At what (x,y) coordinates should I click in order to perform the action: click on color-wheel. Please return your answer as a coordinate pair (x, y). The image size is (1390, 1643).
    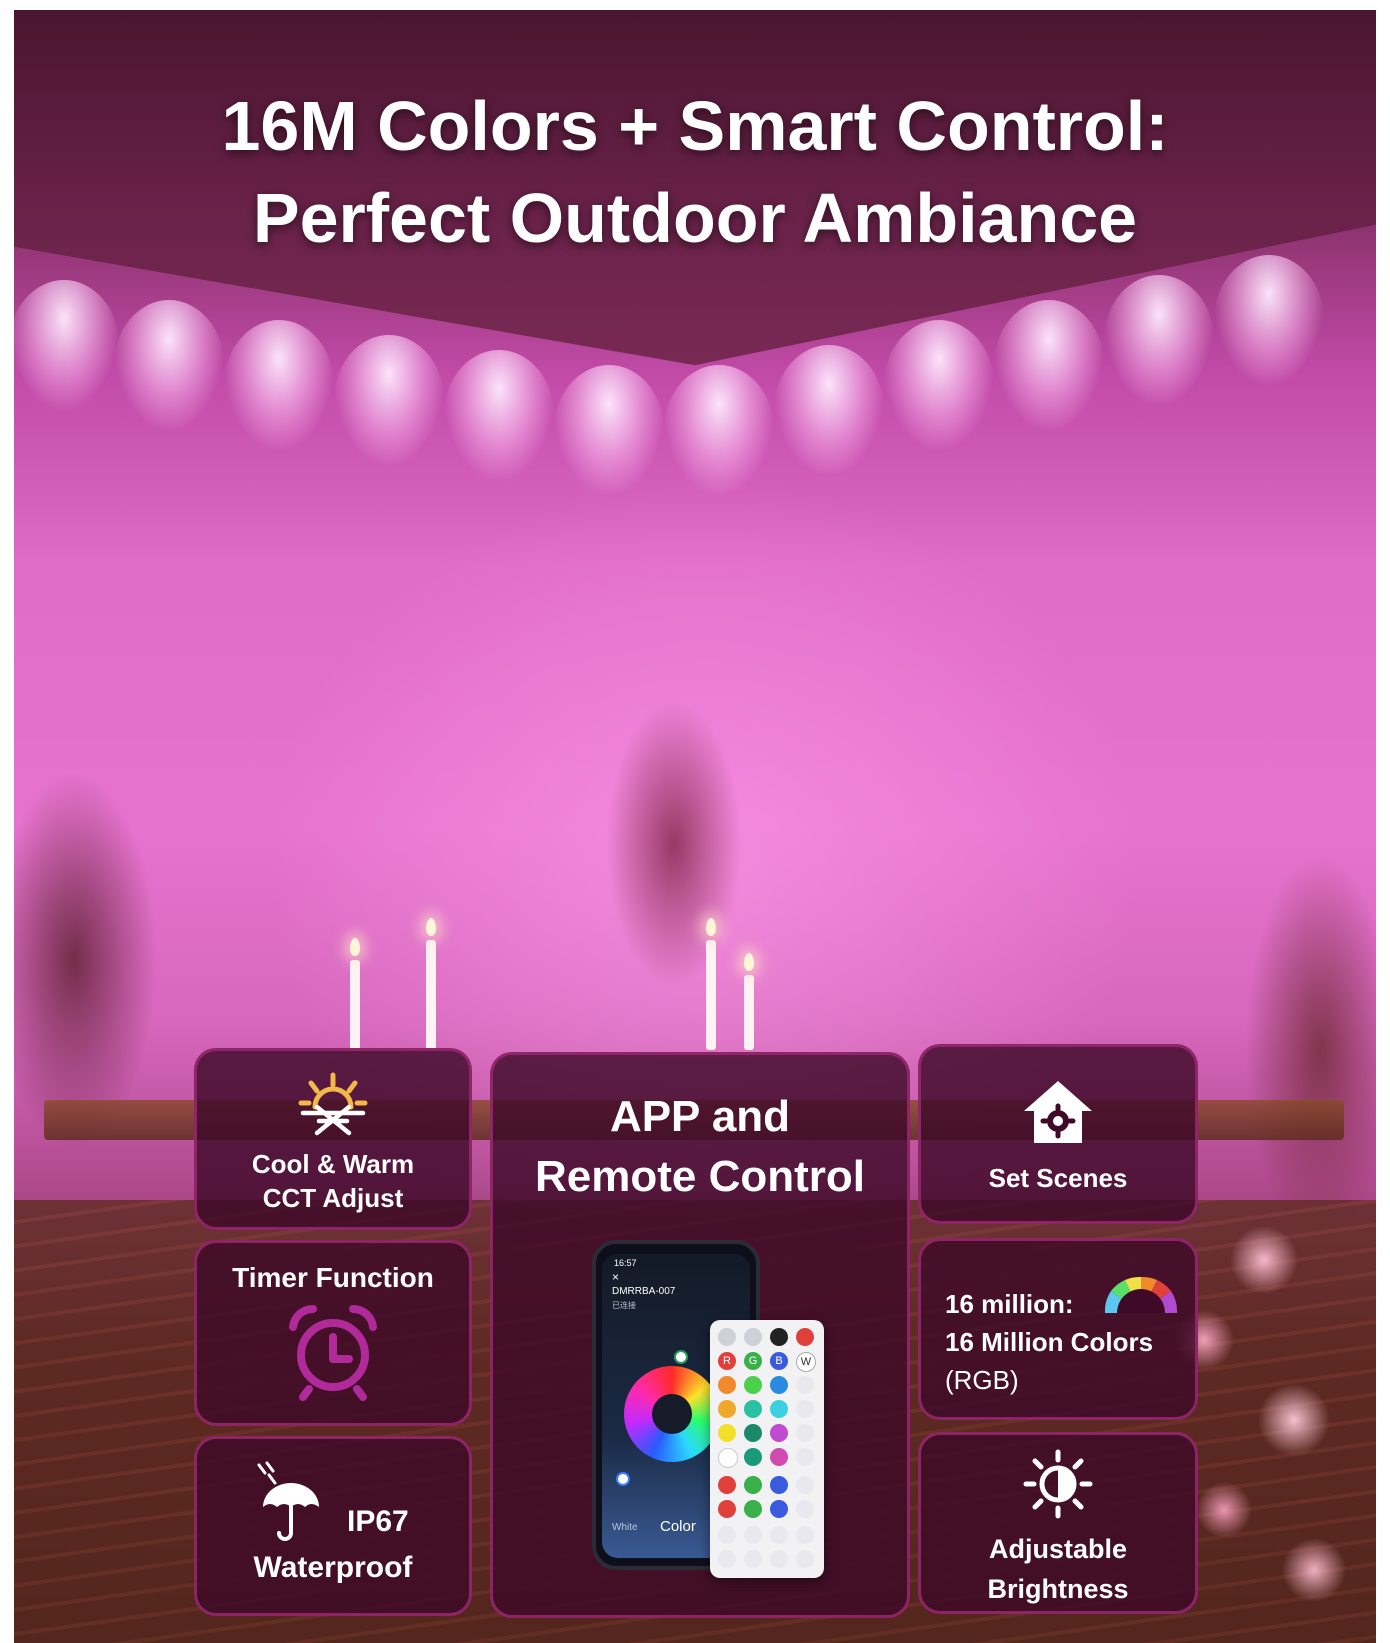
    Looking at the image, I should click on (672, 1414).